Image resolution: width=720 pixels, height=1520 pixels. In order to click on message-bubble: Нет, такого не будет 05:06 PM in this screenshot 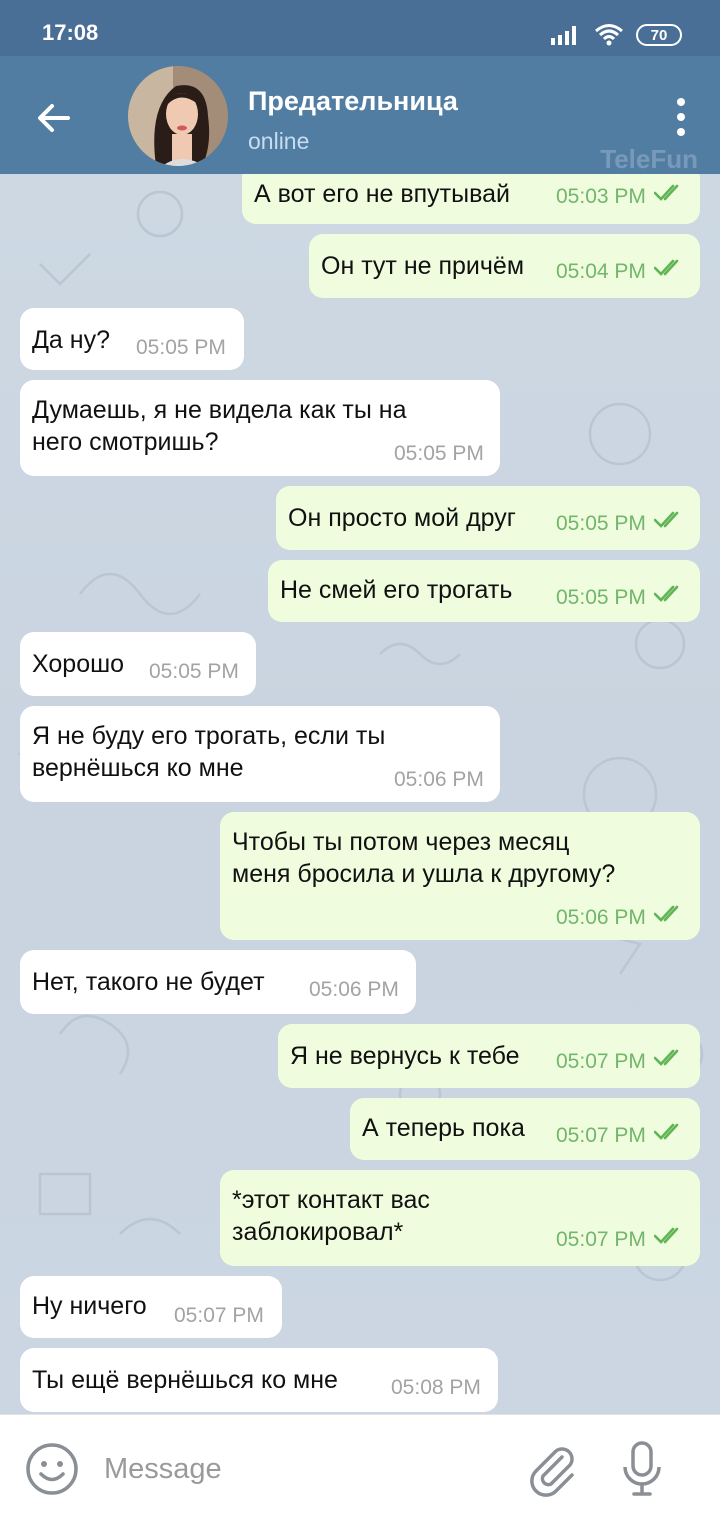, I will do `click(218, 982)`.